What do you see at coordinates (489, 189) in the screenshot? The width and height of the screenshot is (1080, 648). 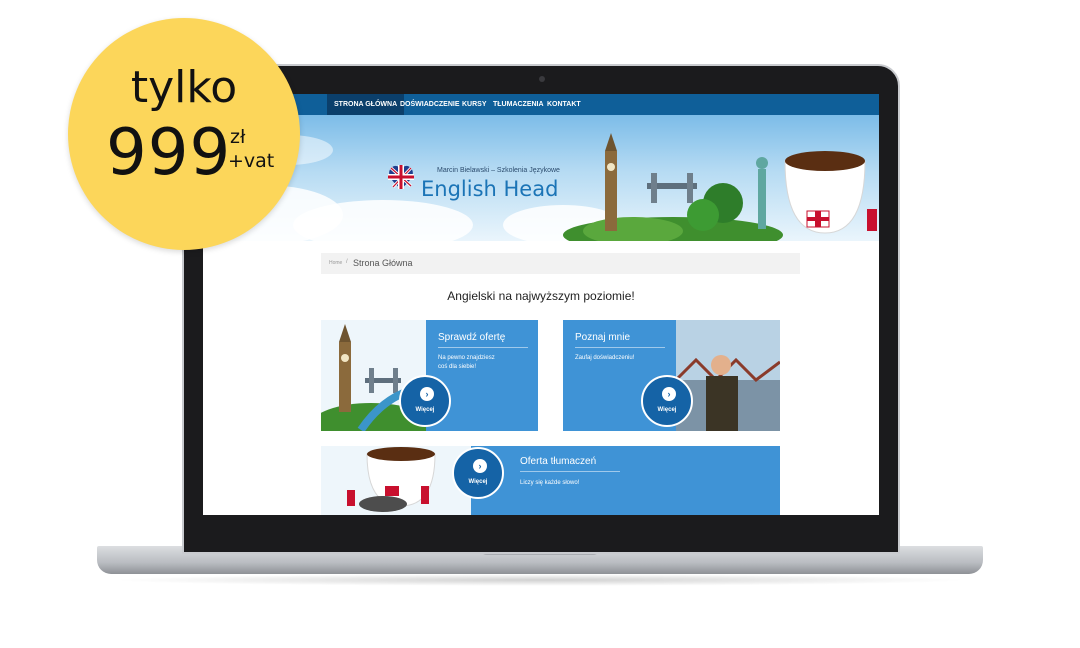 I see `hero-title: English Head` at bounding box center [489, 189].